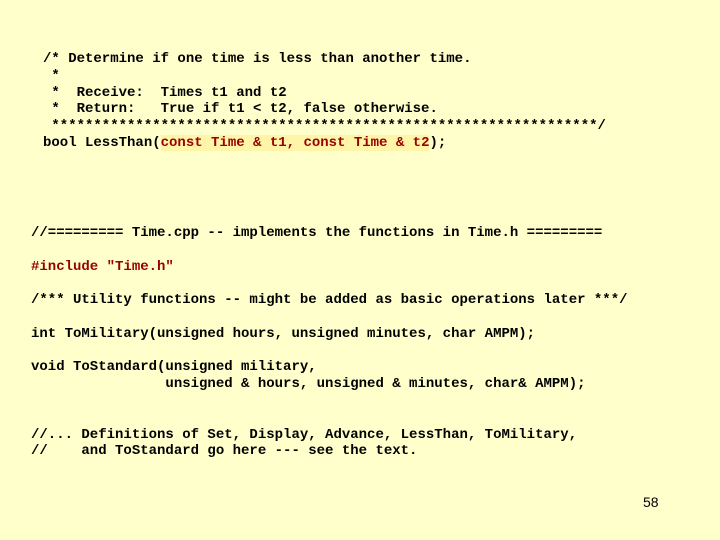  What do you see at coordinates (102, 143) in the screenshot?
I see `prototype-prefix: bool LessThan(` at bounding box center [102, 143].